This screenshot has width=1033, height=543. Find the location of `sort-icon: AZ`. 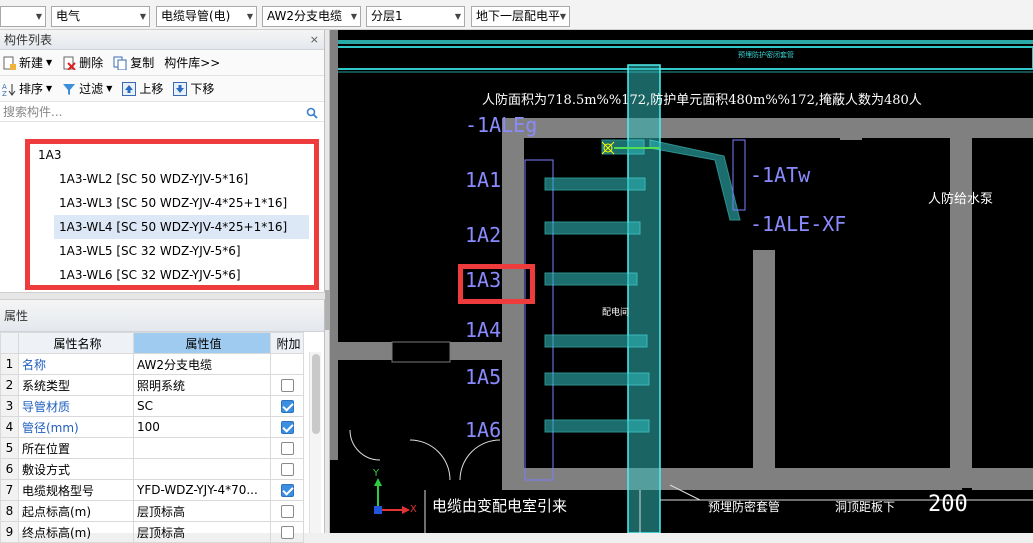

sort-icon: AZ is located at coordinates (9, 90).